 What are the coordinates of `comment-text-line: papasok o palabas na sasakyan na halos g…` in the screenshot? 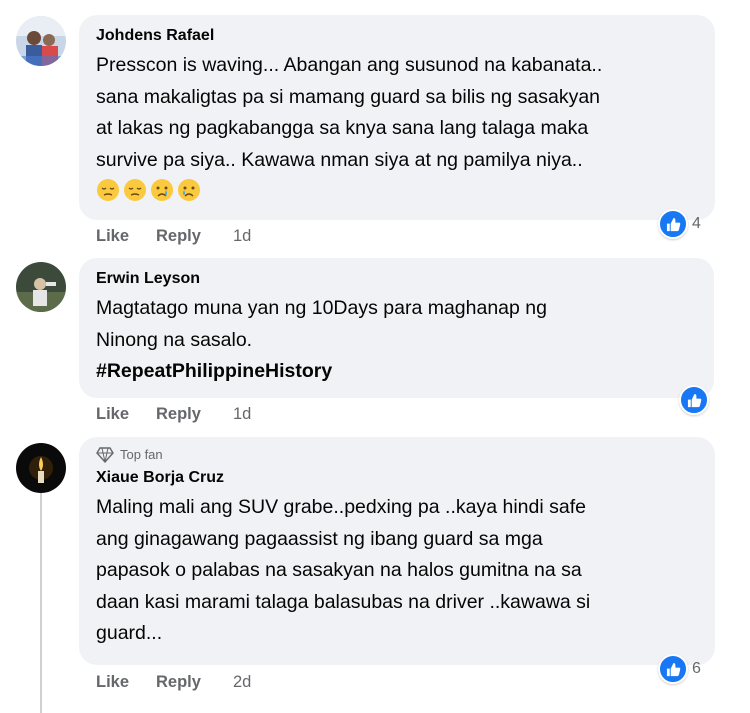 It's located at (339, 570).